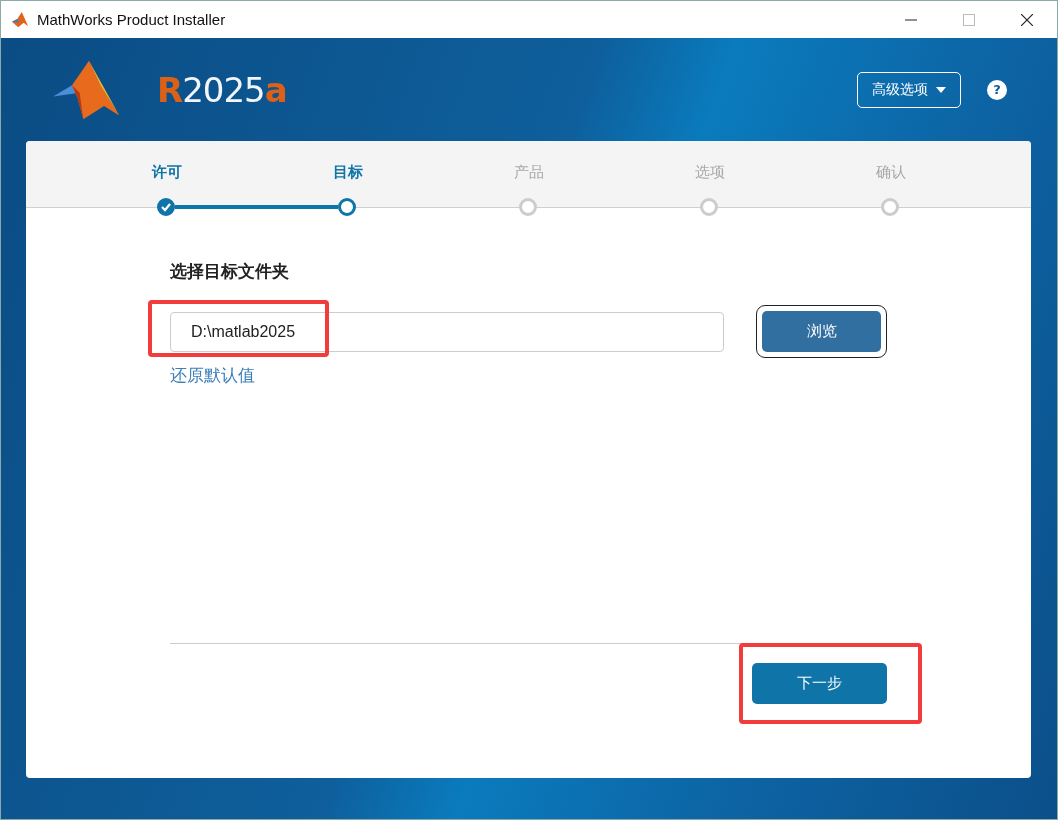  I want to click on next-button: 下一步, so click(819, 683).